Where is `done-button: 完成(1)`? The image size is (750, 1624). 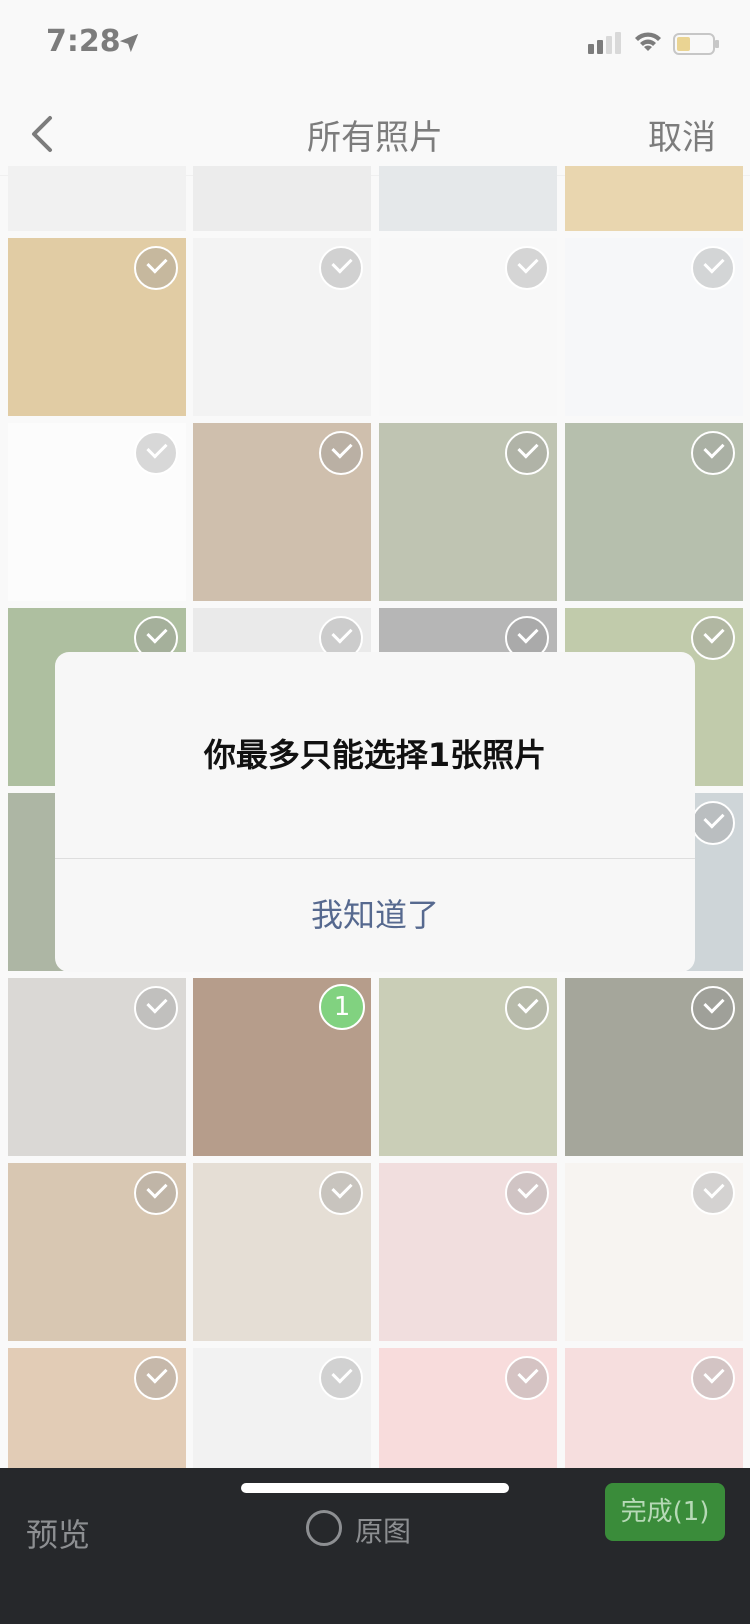
done-button: 完成(1) is located at coordinates (665, 1512).